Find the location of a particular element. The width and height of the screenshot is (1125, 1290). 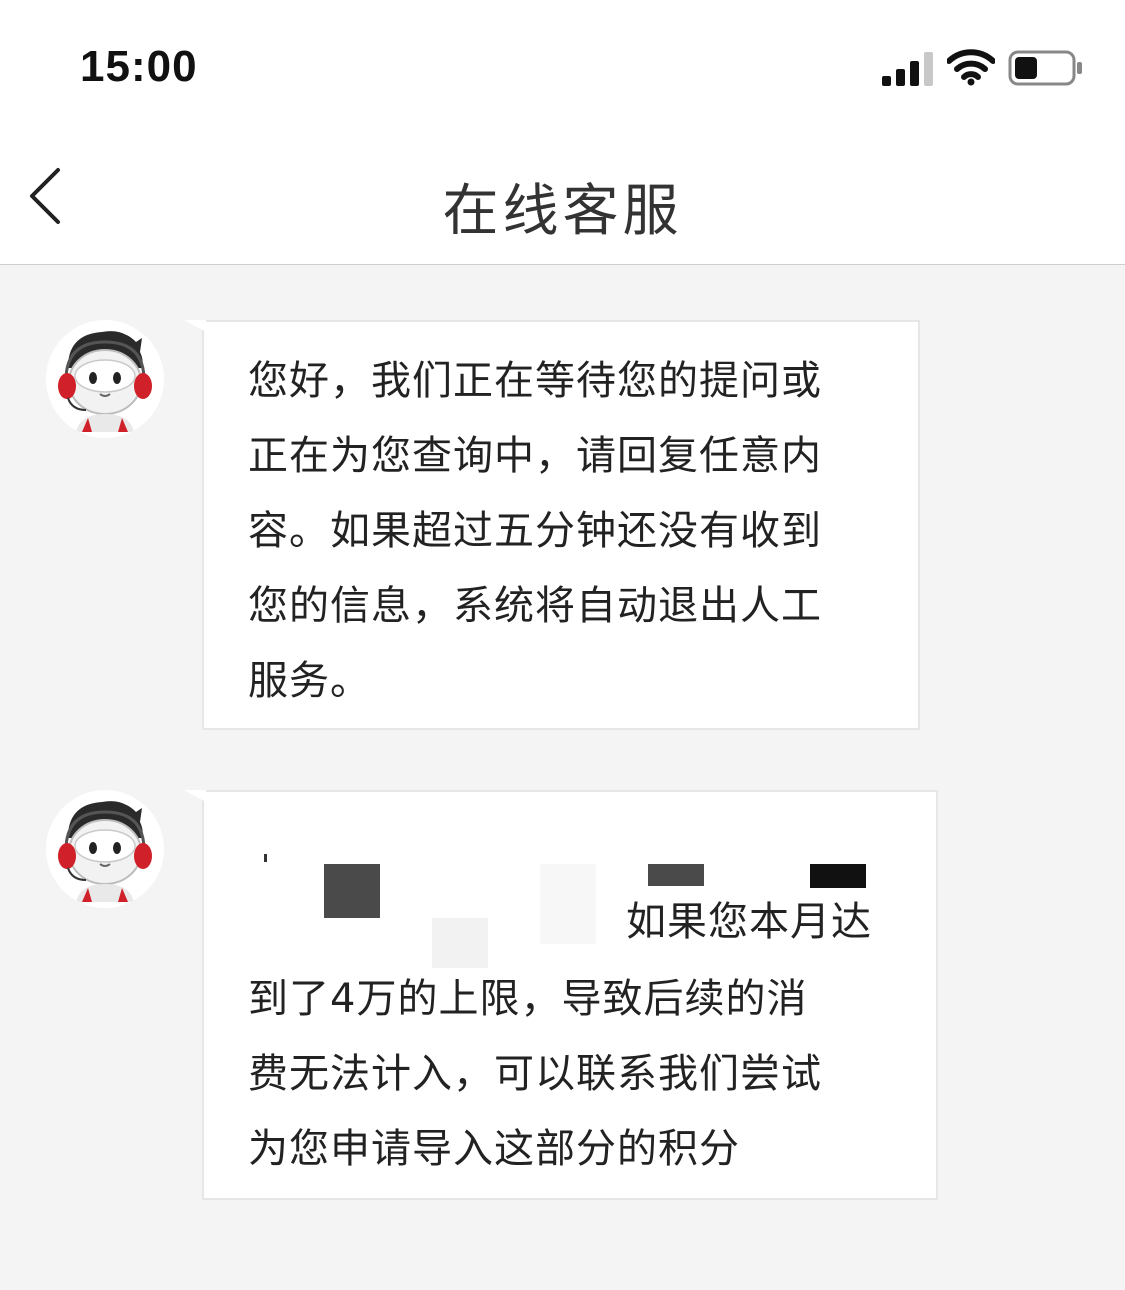

wifi-icon is located at coordinates (971, 67).